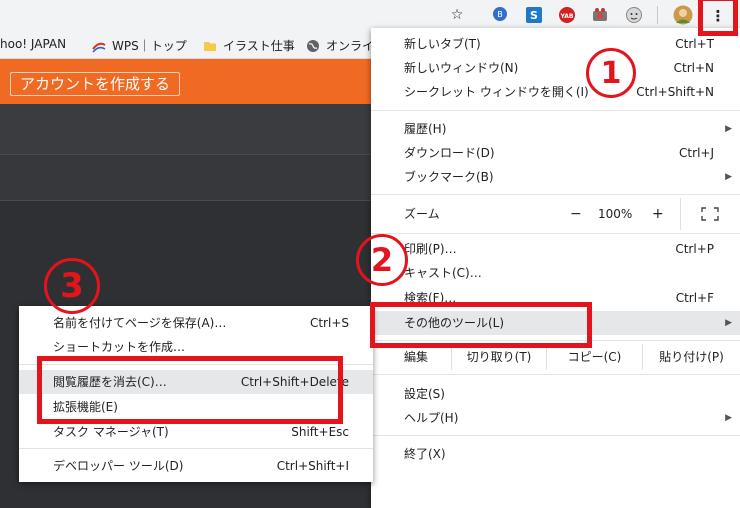  I want to click on annotation-step-1: 1, so click(611, 73).